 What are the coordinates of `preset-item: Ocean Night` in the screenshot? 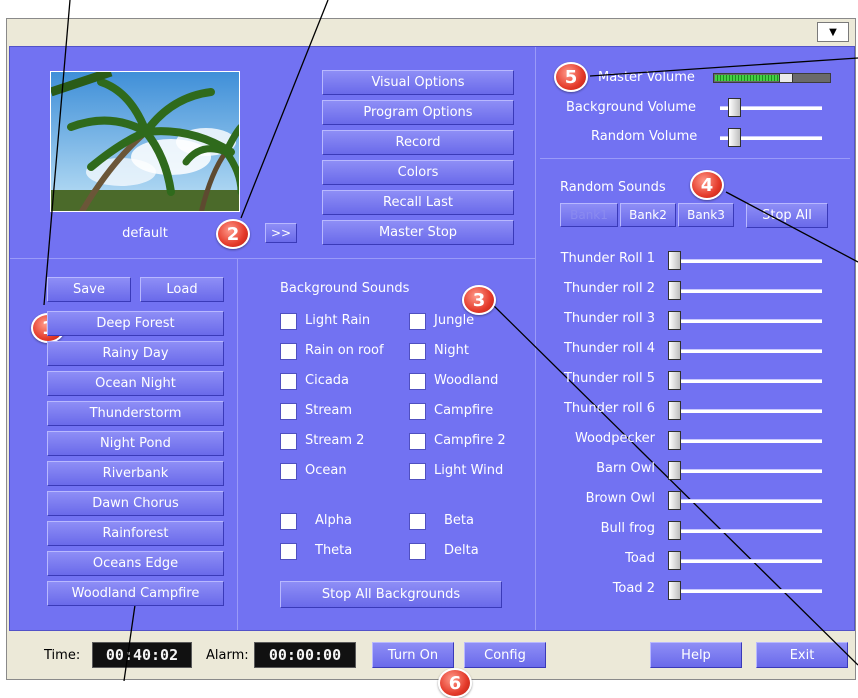 It's located at (135, 383).